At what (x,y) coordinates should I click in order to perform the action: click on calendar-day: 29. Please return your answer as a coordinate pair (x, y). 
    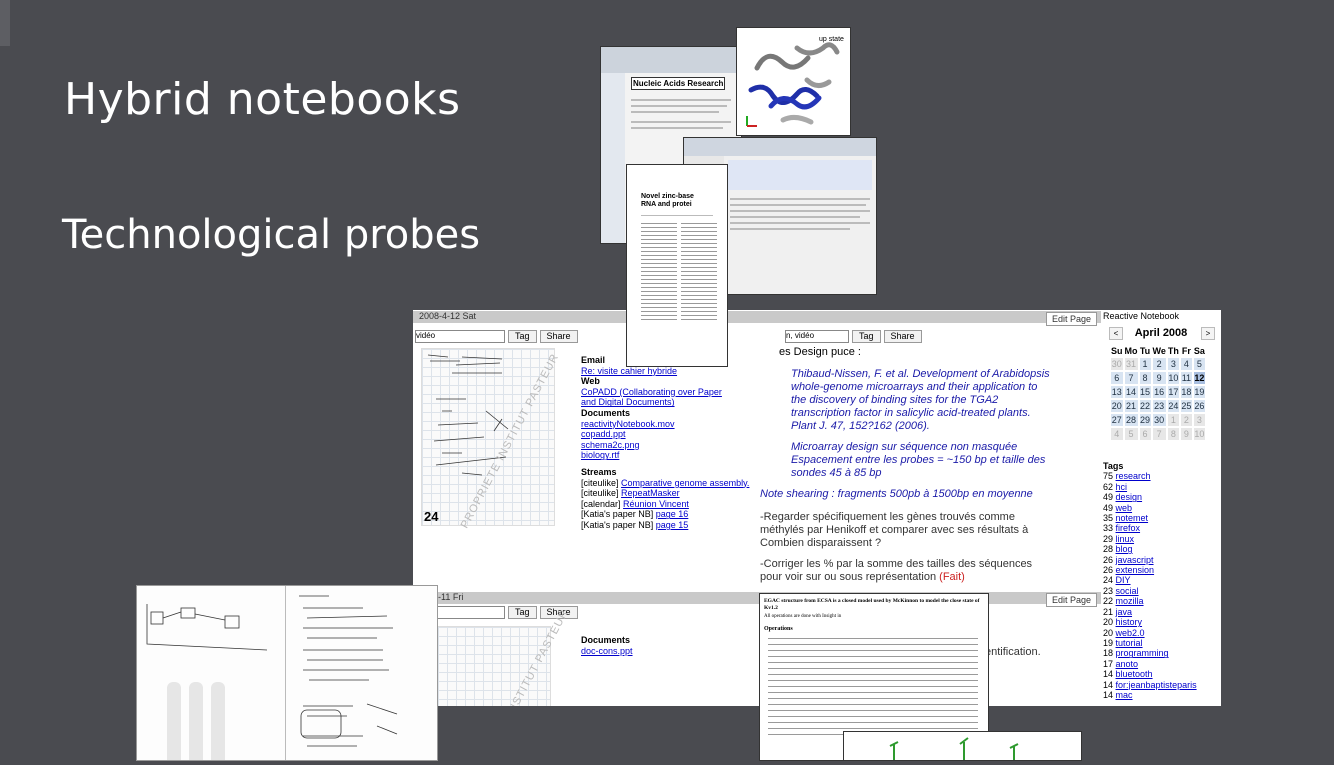
    Looking at the image, I should click on (1145, 420).